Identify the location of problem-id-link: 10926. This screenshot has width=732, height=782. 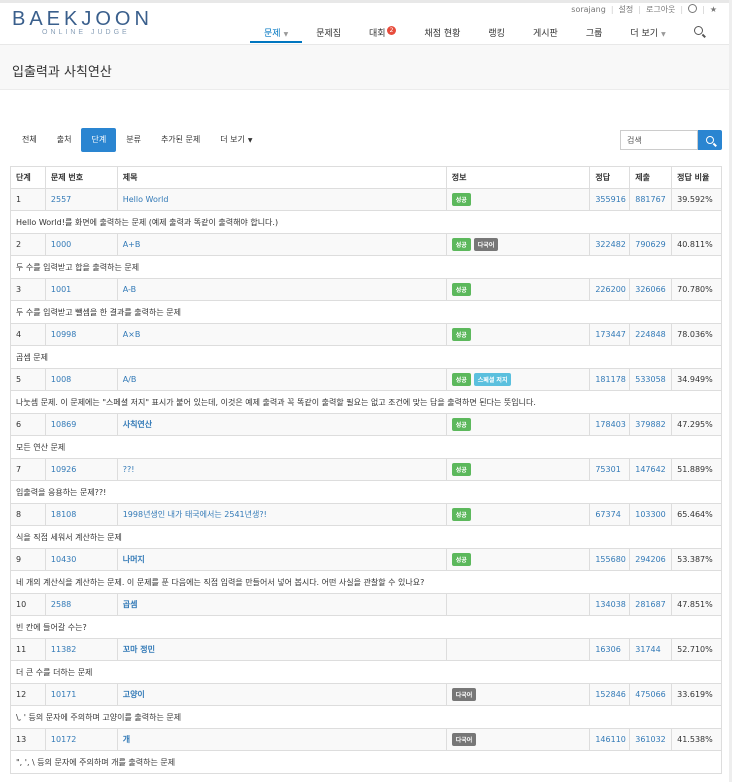
(82, 469).